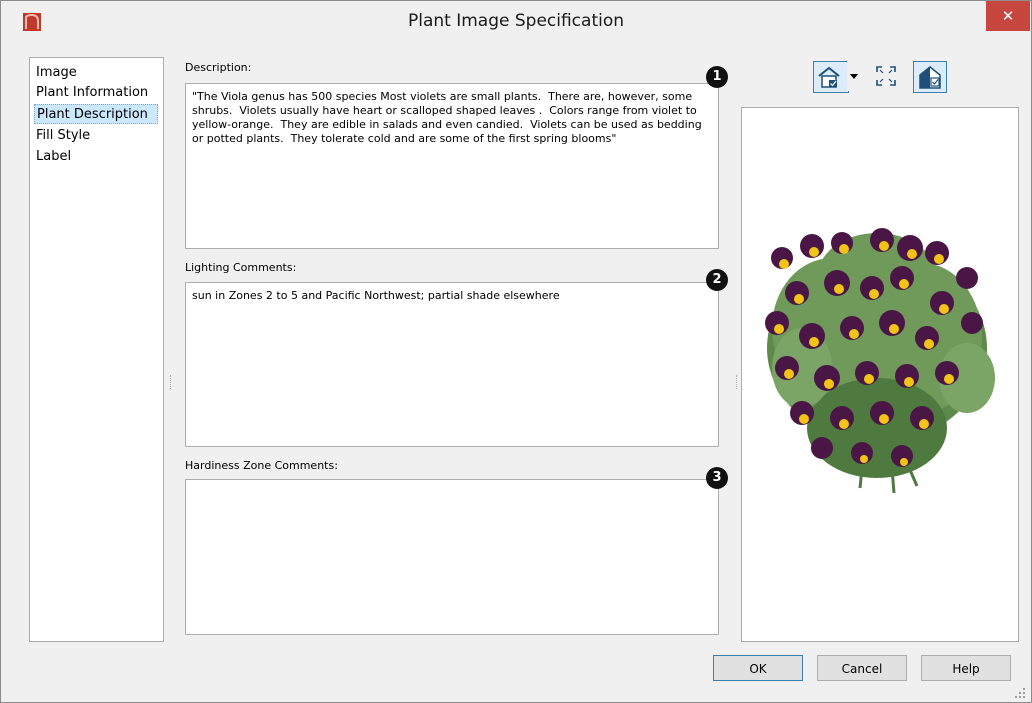 This screenshot has width=1032, height=703. I want to click on view-camera-button, so click(831, 77).